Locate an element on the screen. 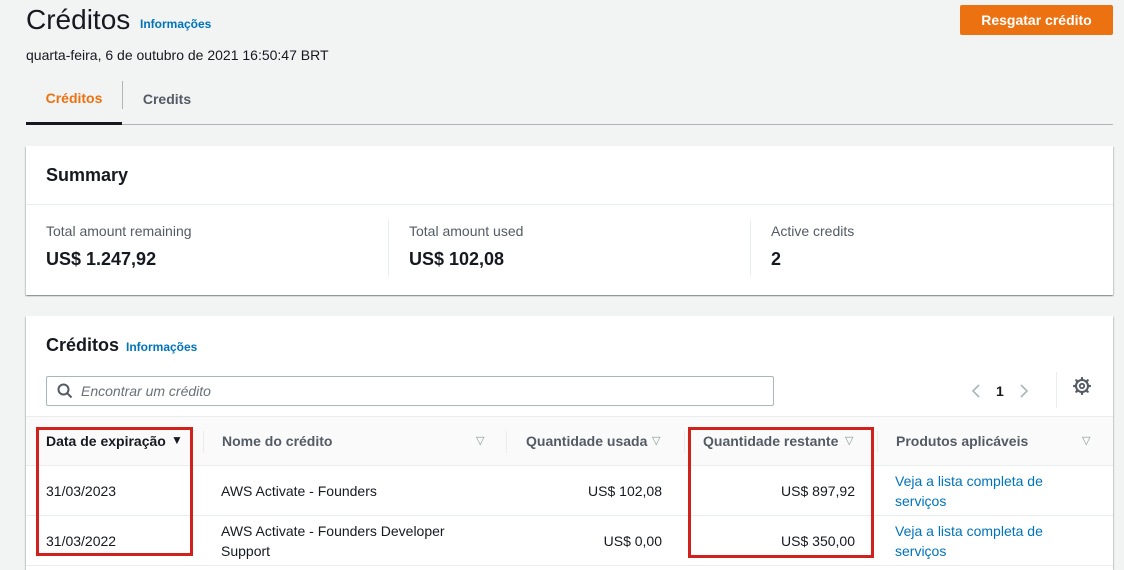  search-icon is located at coordinates (65, 391).